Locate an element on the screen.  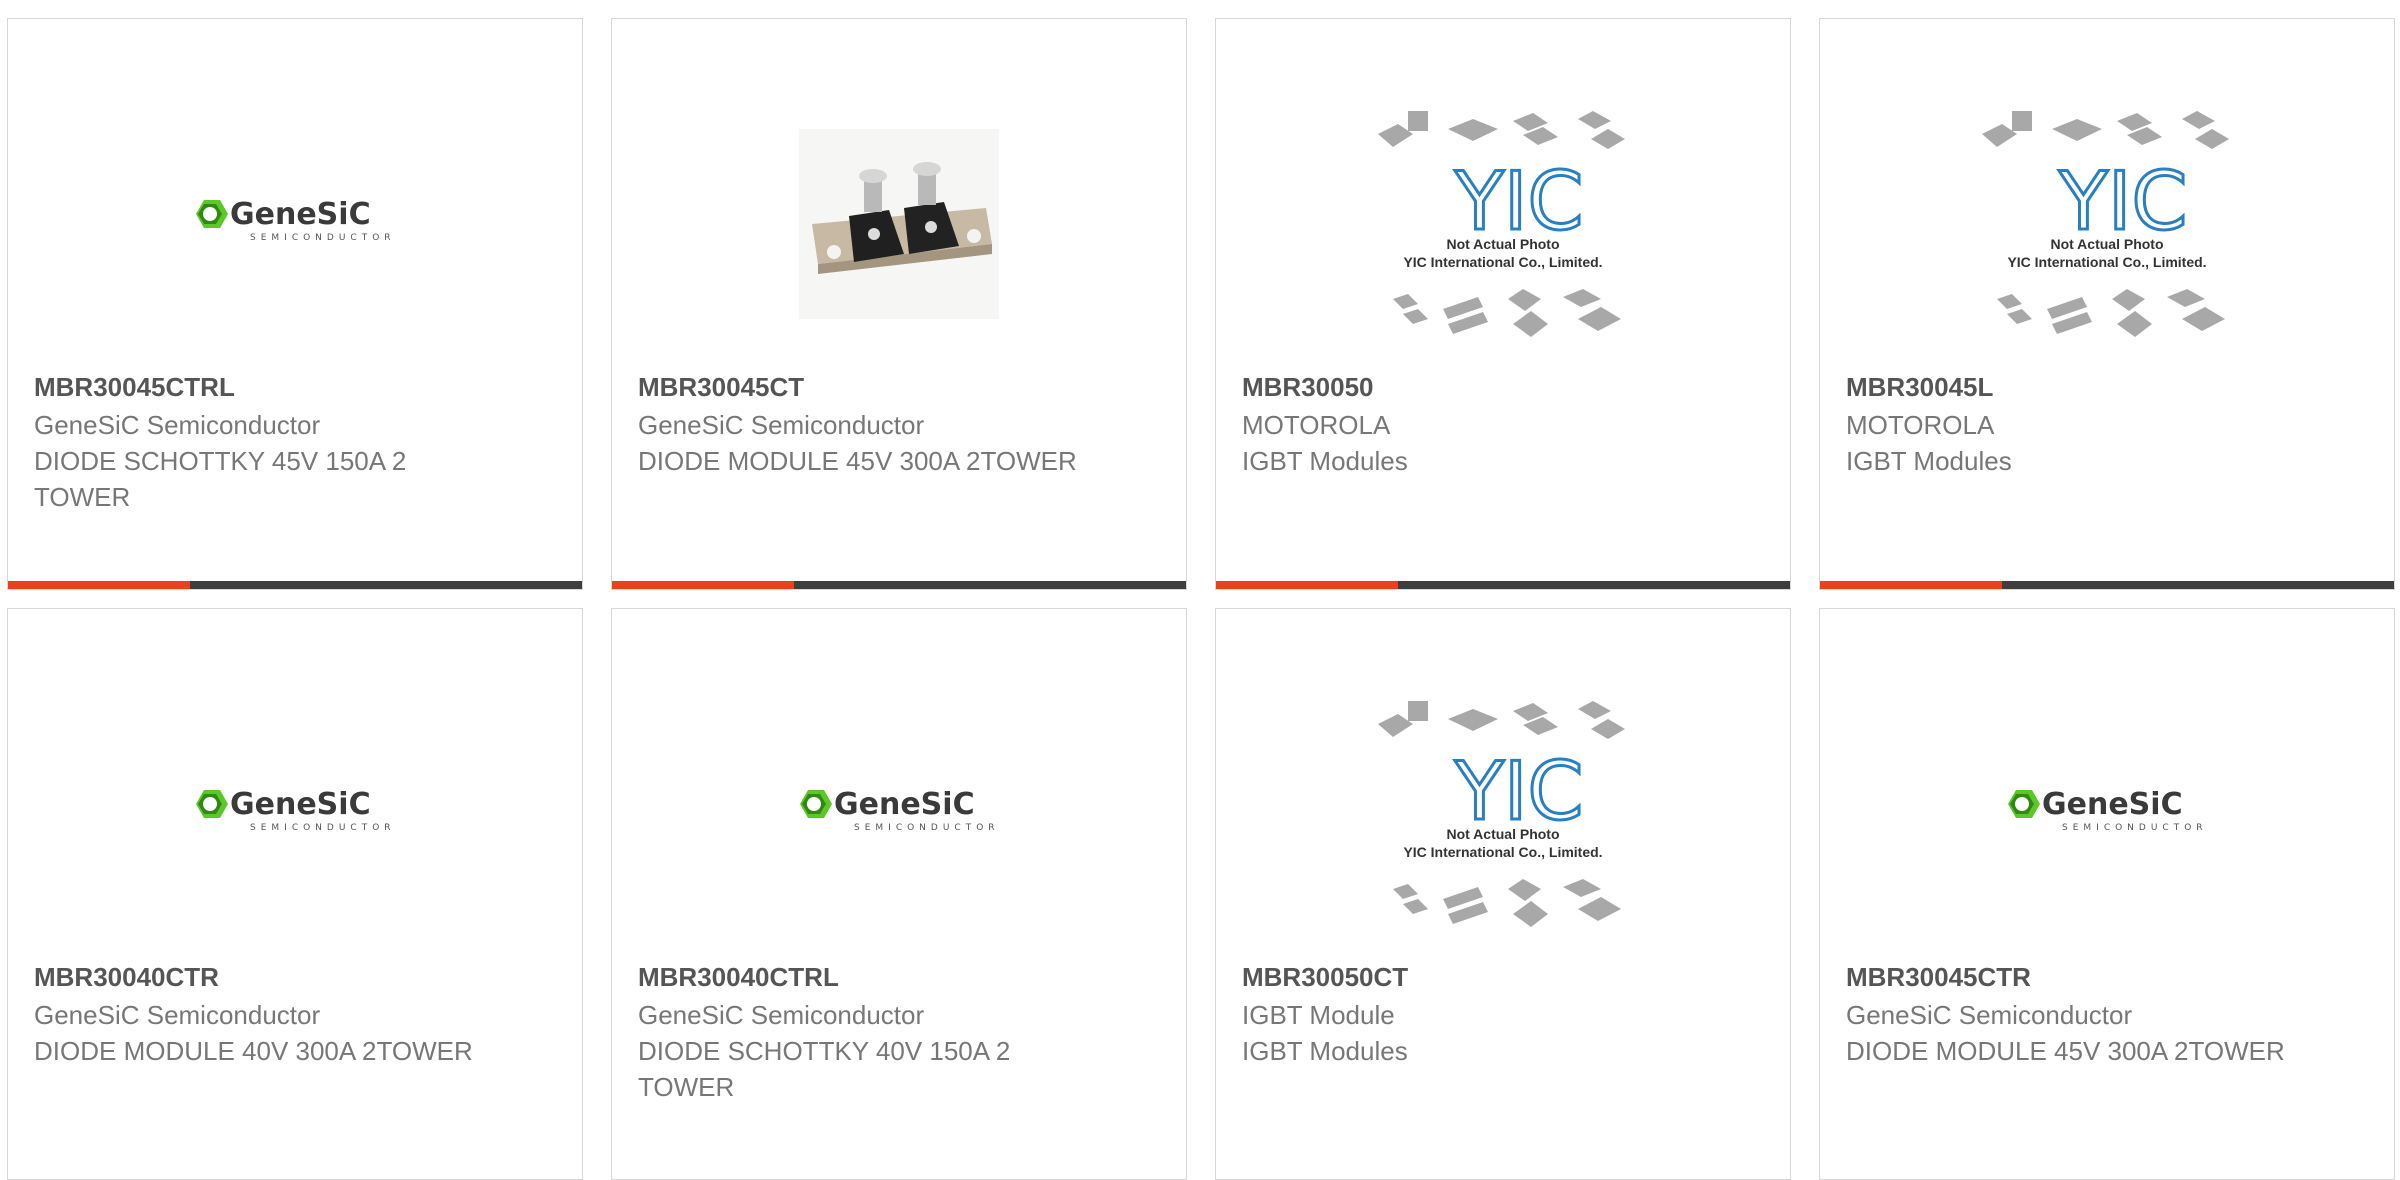
product-image is located at coordinates (899, 224).